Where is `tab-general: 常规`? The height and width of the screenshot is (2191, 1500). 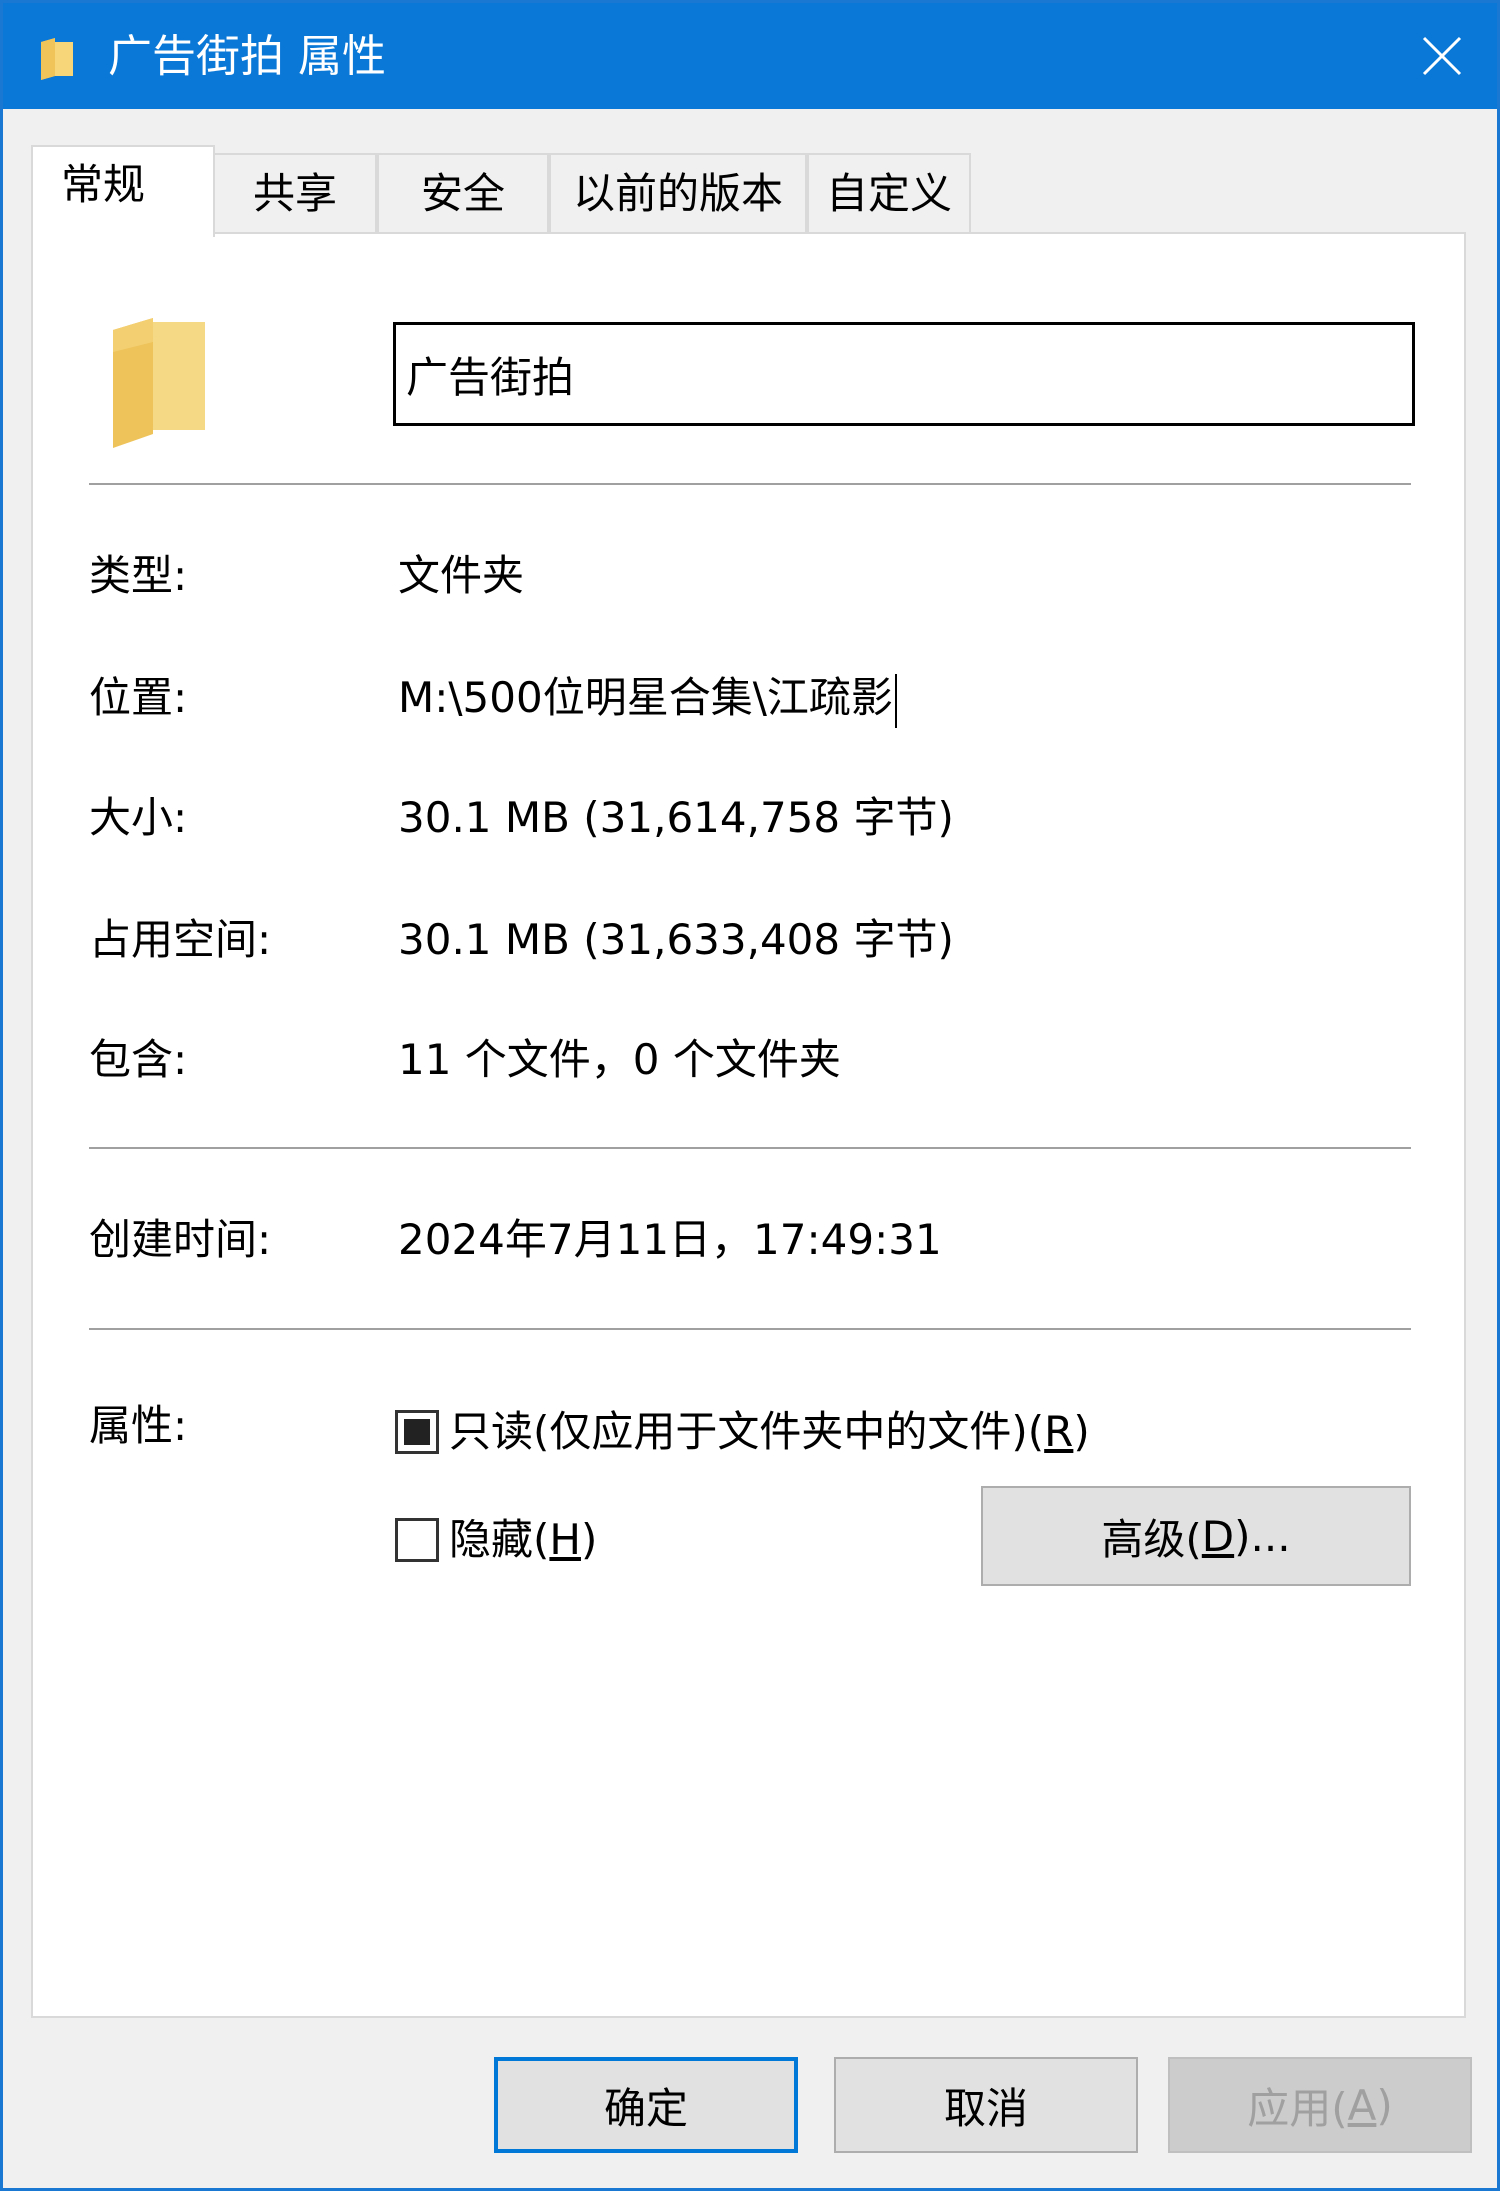
tab-general: 常规 is located at coordinates (123, 191).